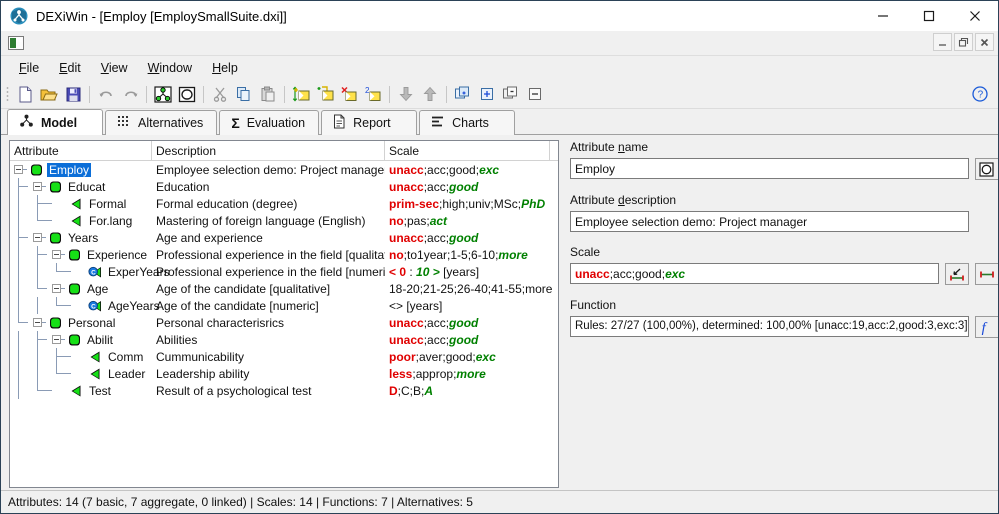 The height and width of the screenshot is (514, 999). I want to click on scale-range-icon, so click(986, 274).